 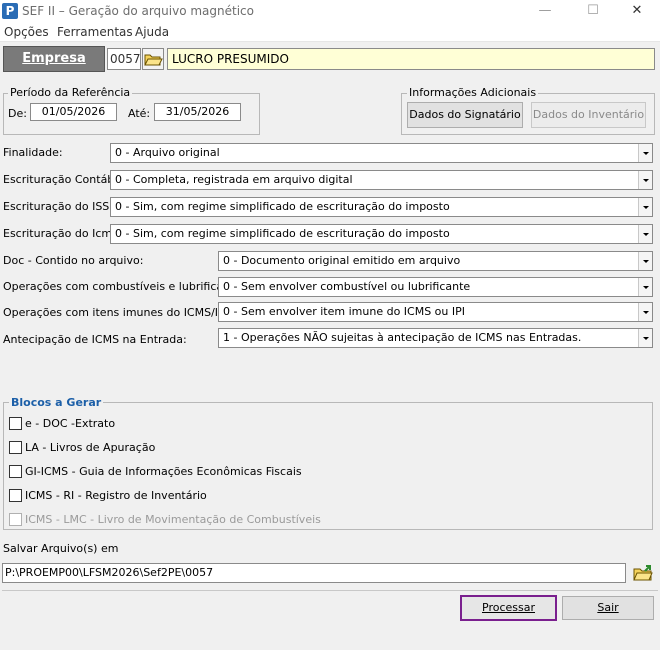 I want to click on finalidade-select: 0 - Arquivo original, so click(x=381, y=153).